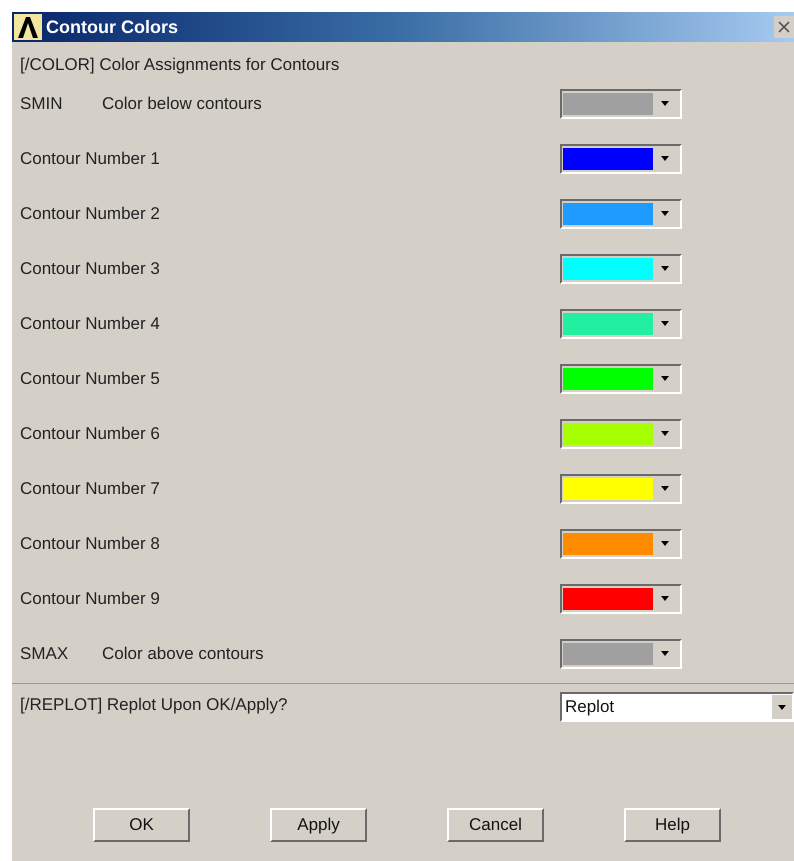 This screenshot has width=794, height=861. I want to click on row-label: Contour Number 4, so click(90, 323).